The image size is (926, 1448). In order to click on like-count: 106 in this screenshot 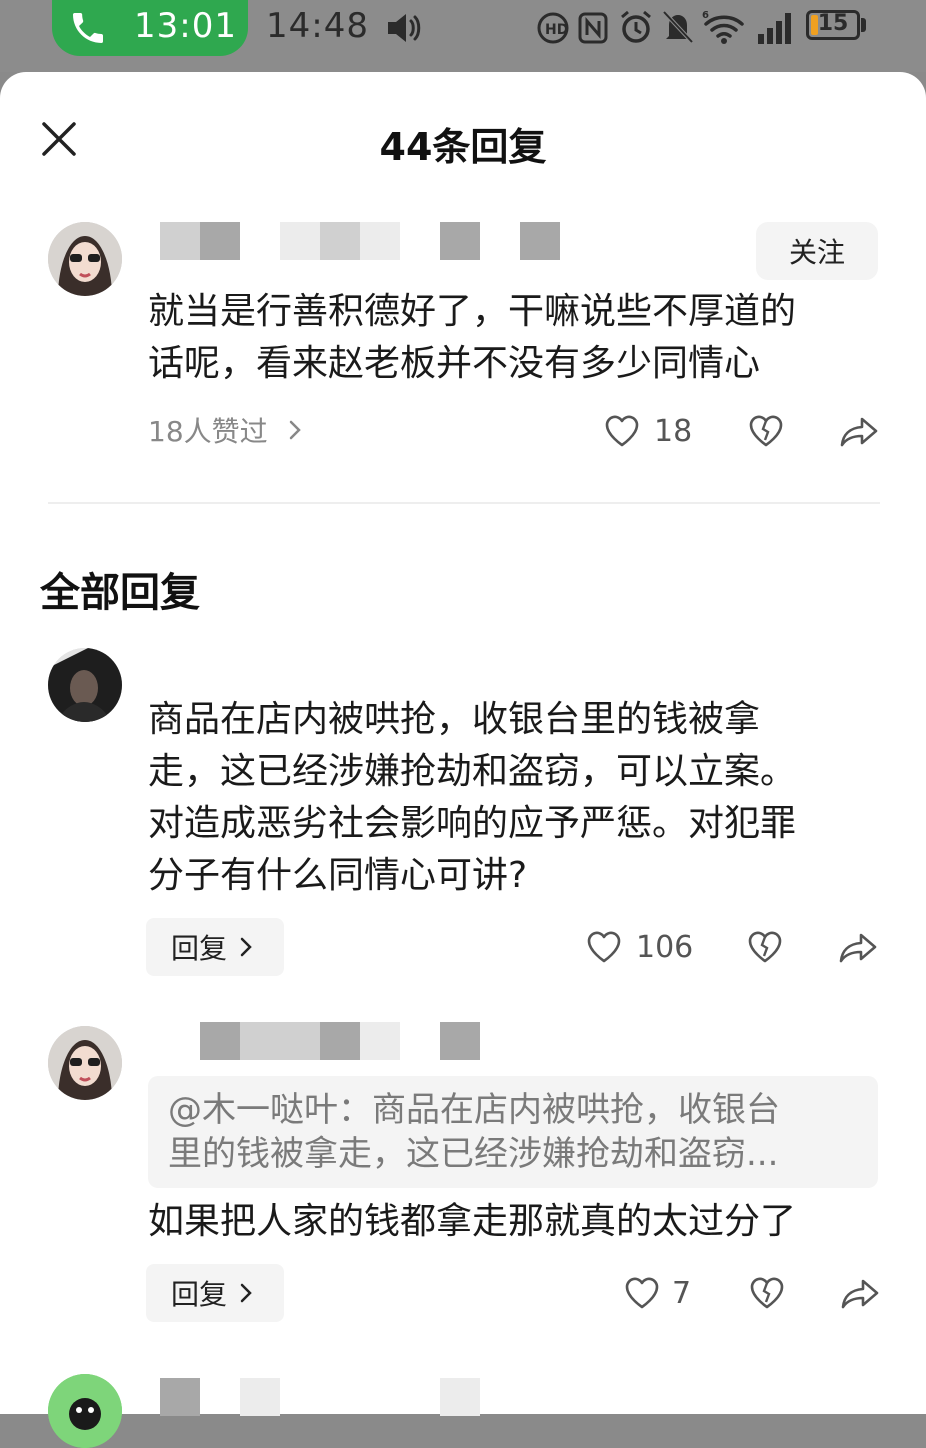, I will do `click(665, 947)`.